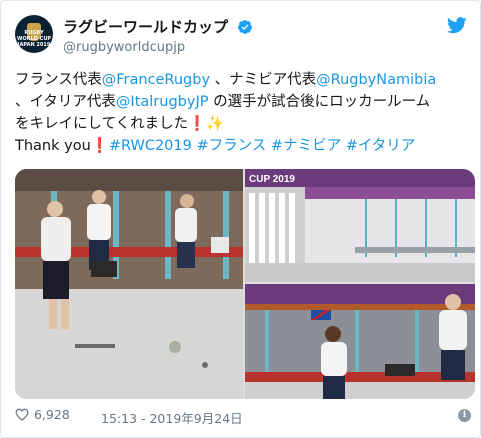  What do you see at coordinates (215, 124) in the screenshot?
I see `sparkles-emoji-icon: ✨` at bounding box center [215, 124].